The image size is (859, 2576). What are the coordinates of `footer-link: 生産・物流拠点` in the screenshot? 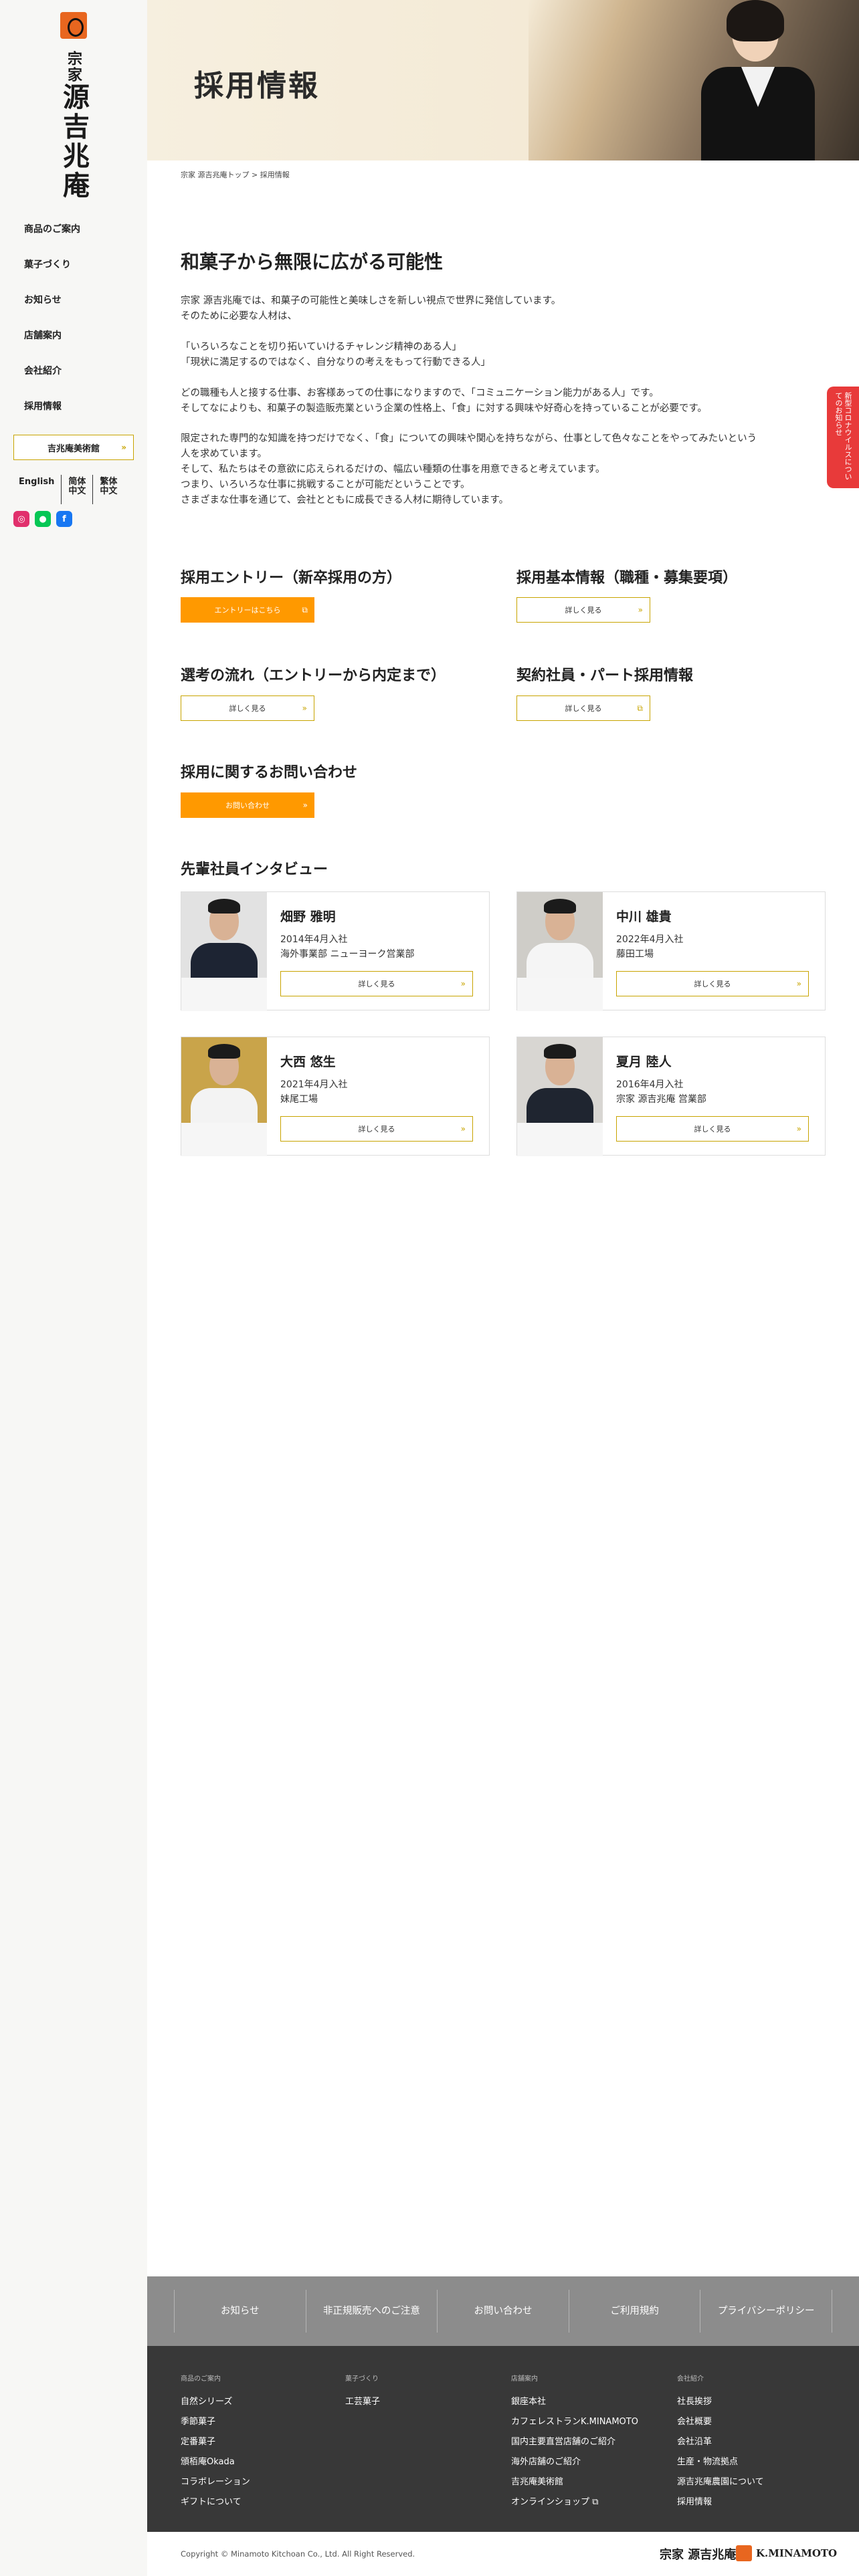 It's located at (720, 2462).